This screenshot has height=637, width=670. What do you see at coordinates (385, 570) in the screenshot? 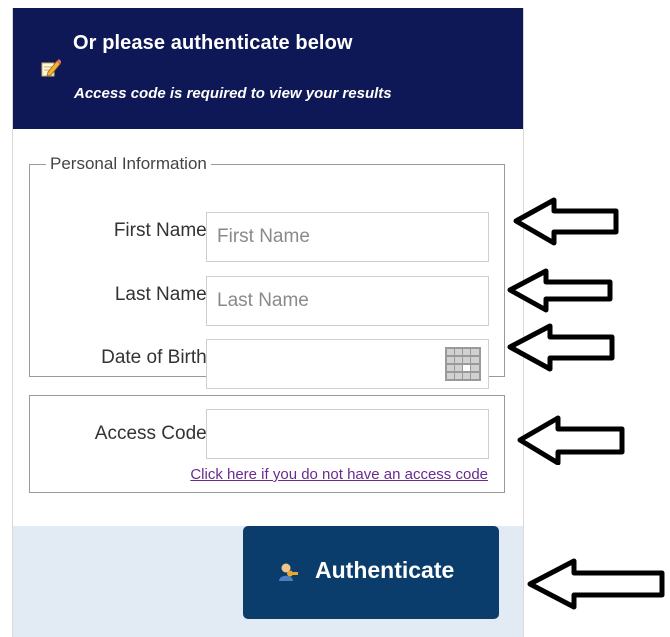
I see `authenticate-button-label: Authenticate` at bounding box center [385, 570].